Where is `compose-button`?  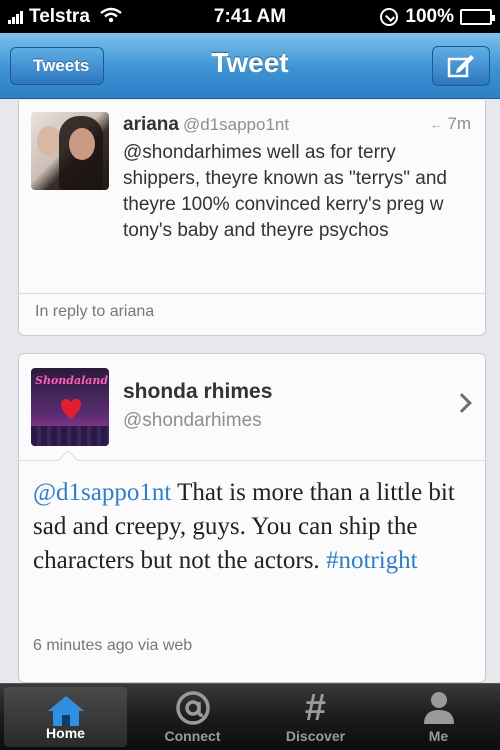 compose-button is located at coordinates (461, 66).